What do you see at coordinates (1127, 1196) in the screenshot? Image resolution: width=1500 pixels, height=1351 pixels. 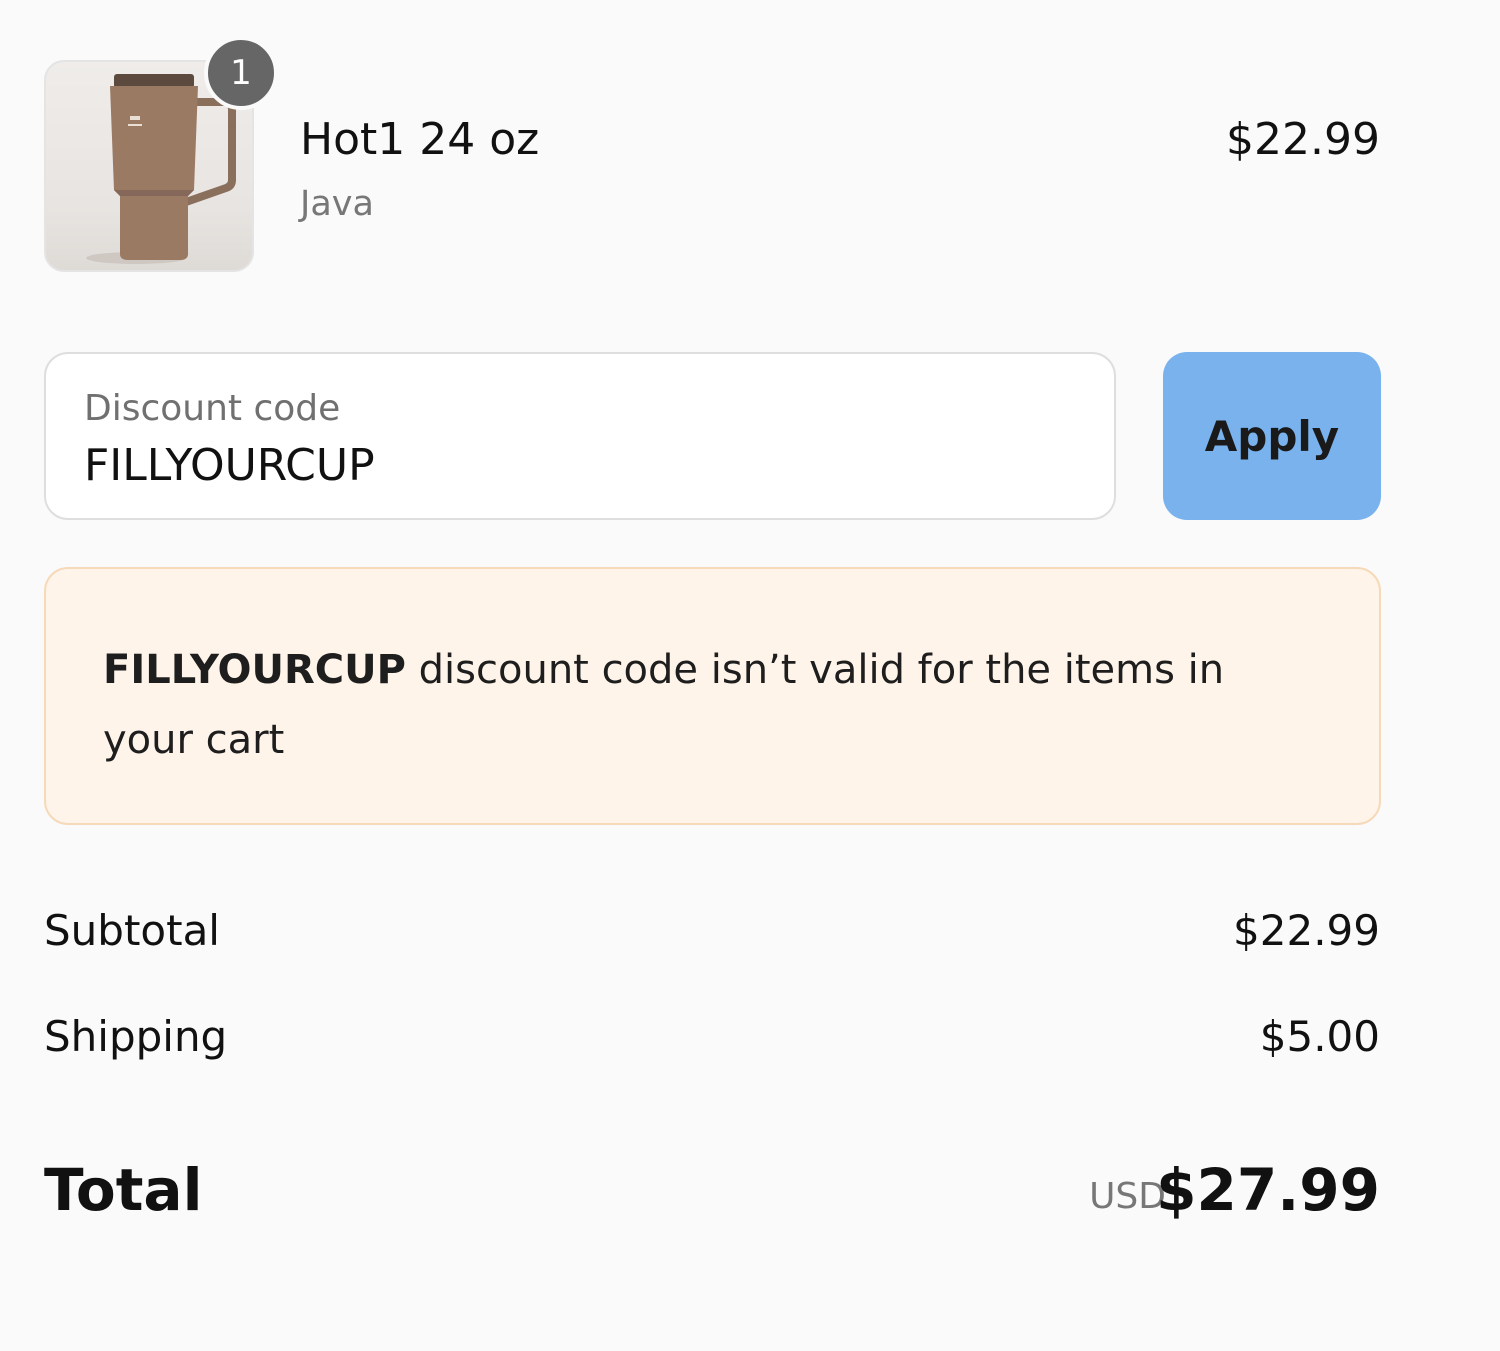 I see `total-currency: USD` at bounding box center [1127, 1196].